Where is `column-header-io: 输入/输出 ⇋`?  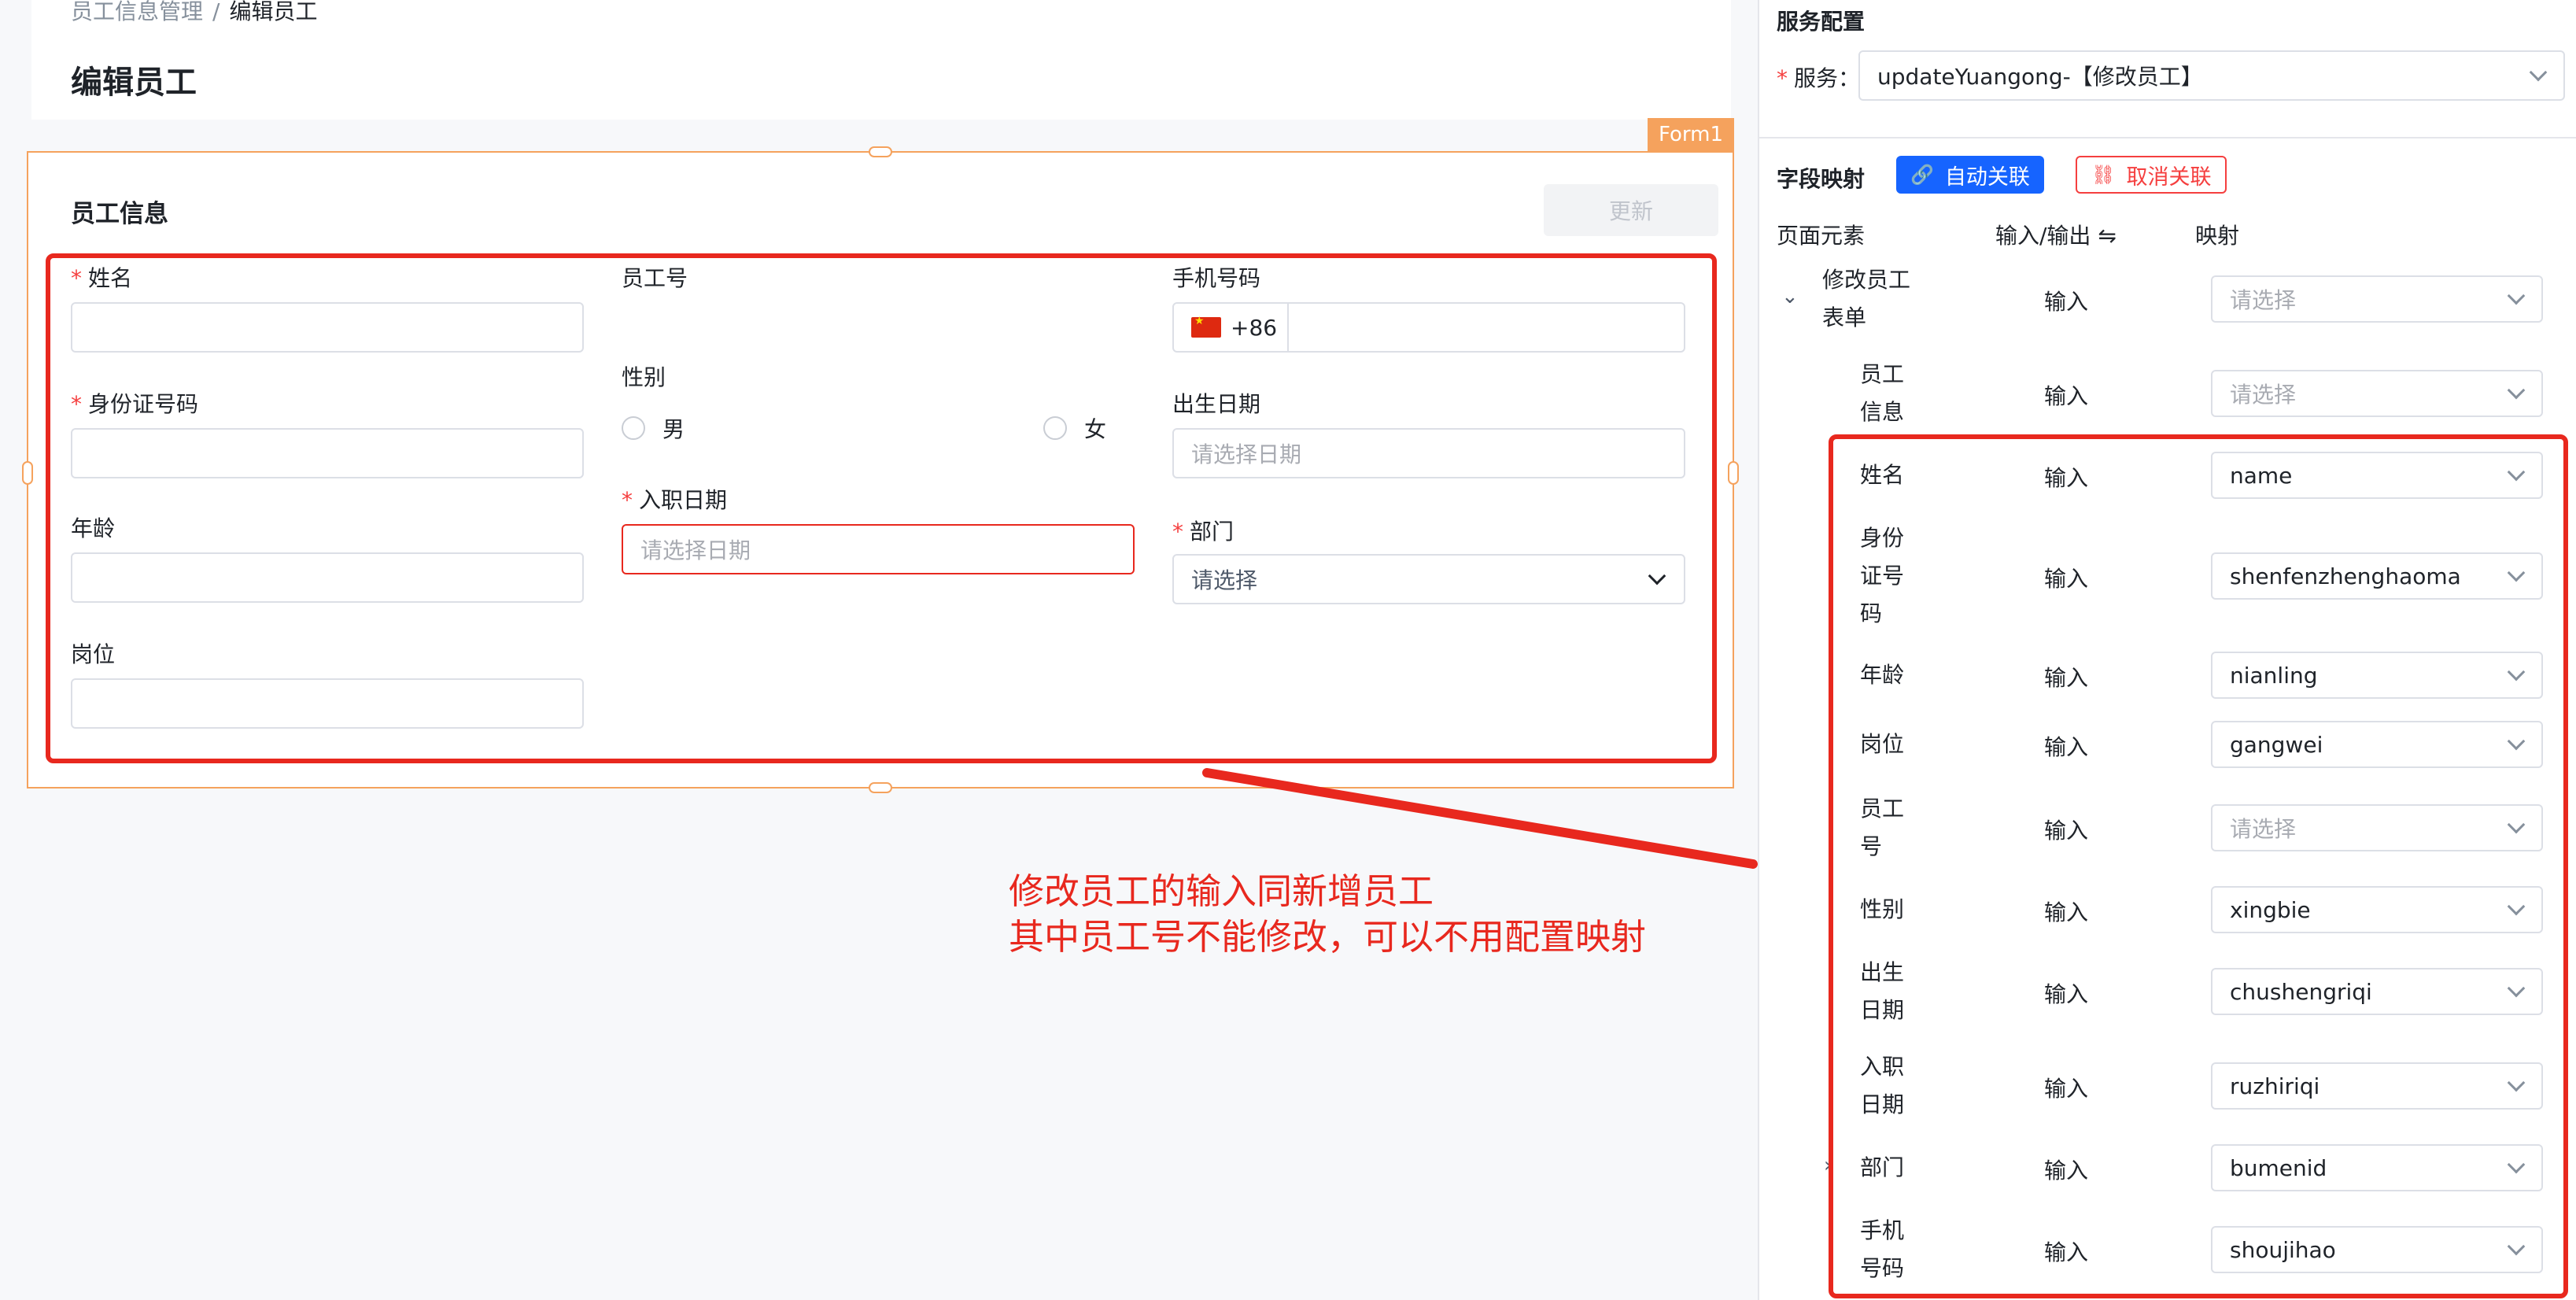
column-header-io: 输入/输出 ⇋ is located at coordinates (2056, 235).